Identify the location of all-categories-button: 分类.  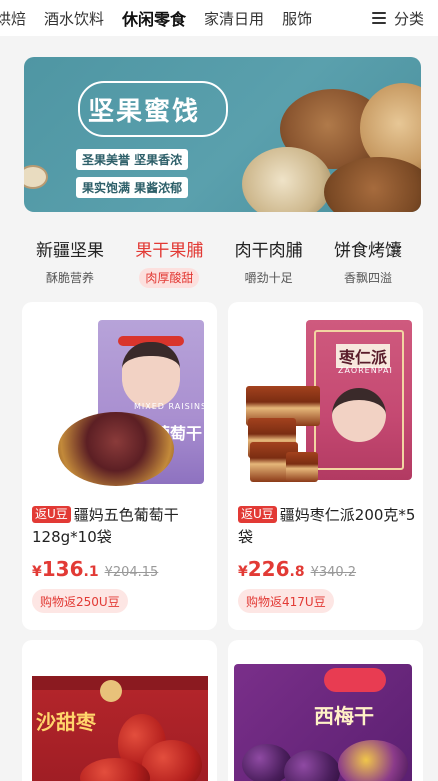
(398, 18).